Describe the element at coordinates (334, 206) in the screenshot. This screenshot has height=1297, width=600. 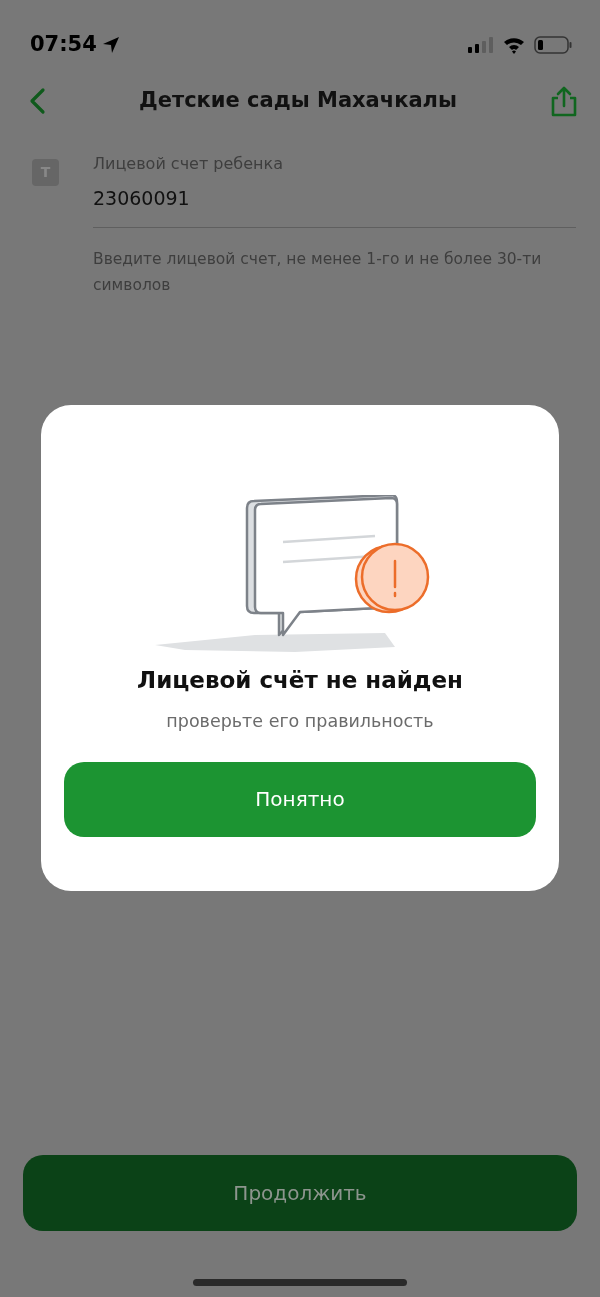
I see `account-input-field: 23060091` at that location.